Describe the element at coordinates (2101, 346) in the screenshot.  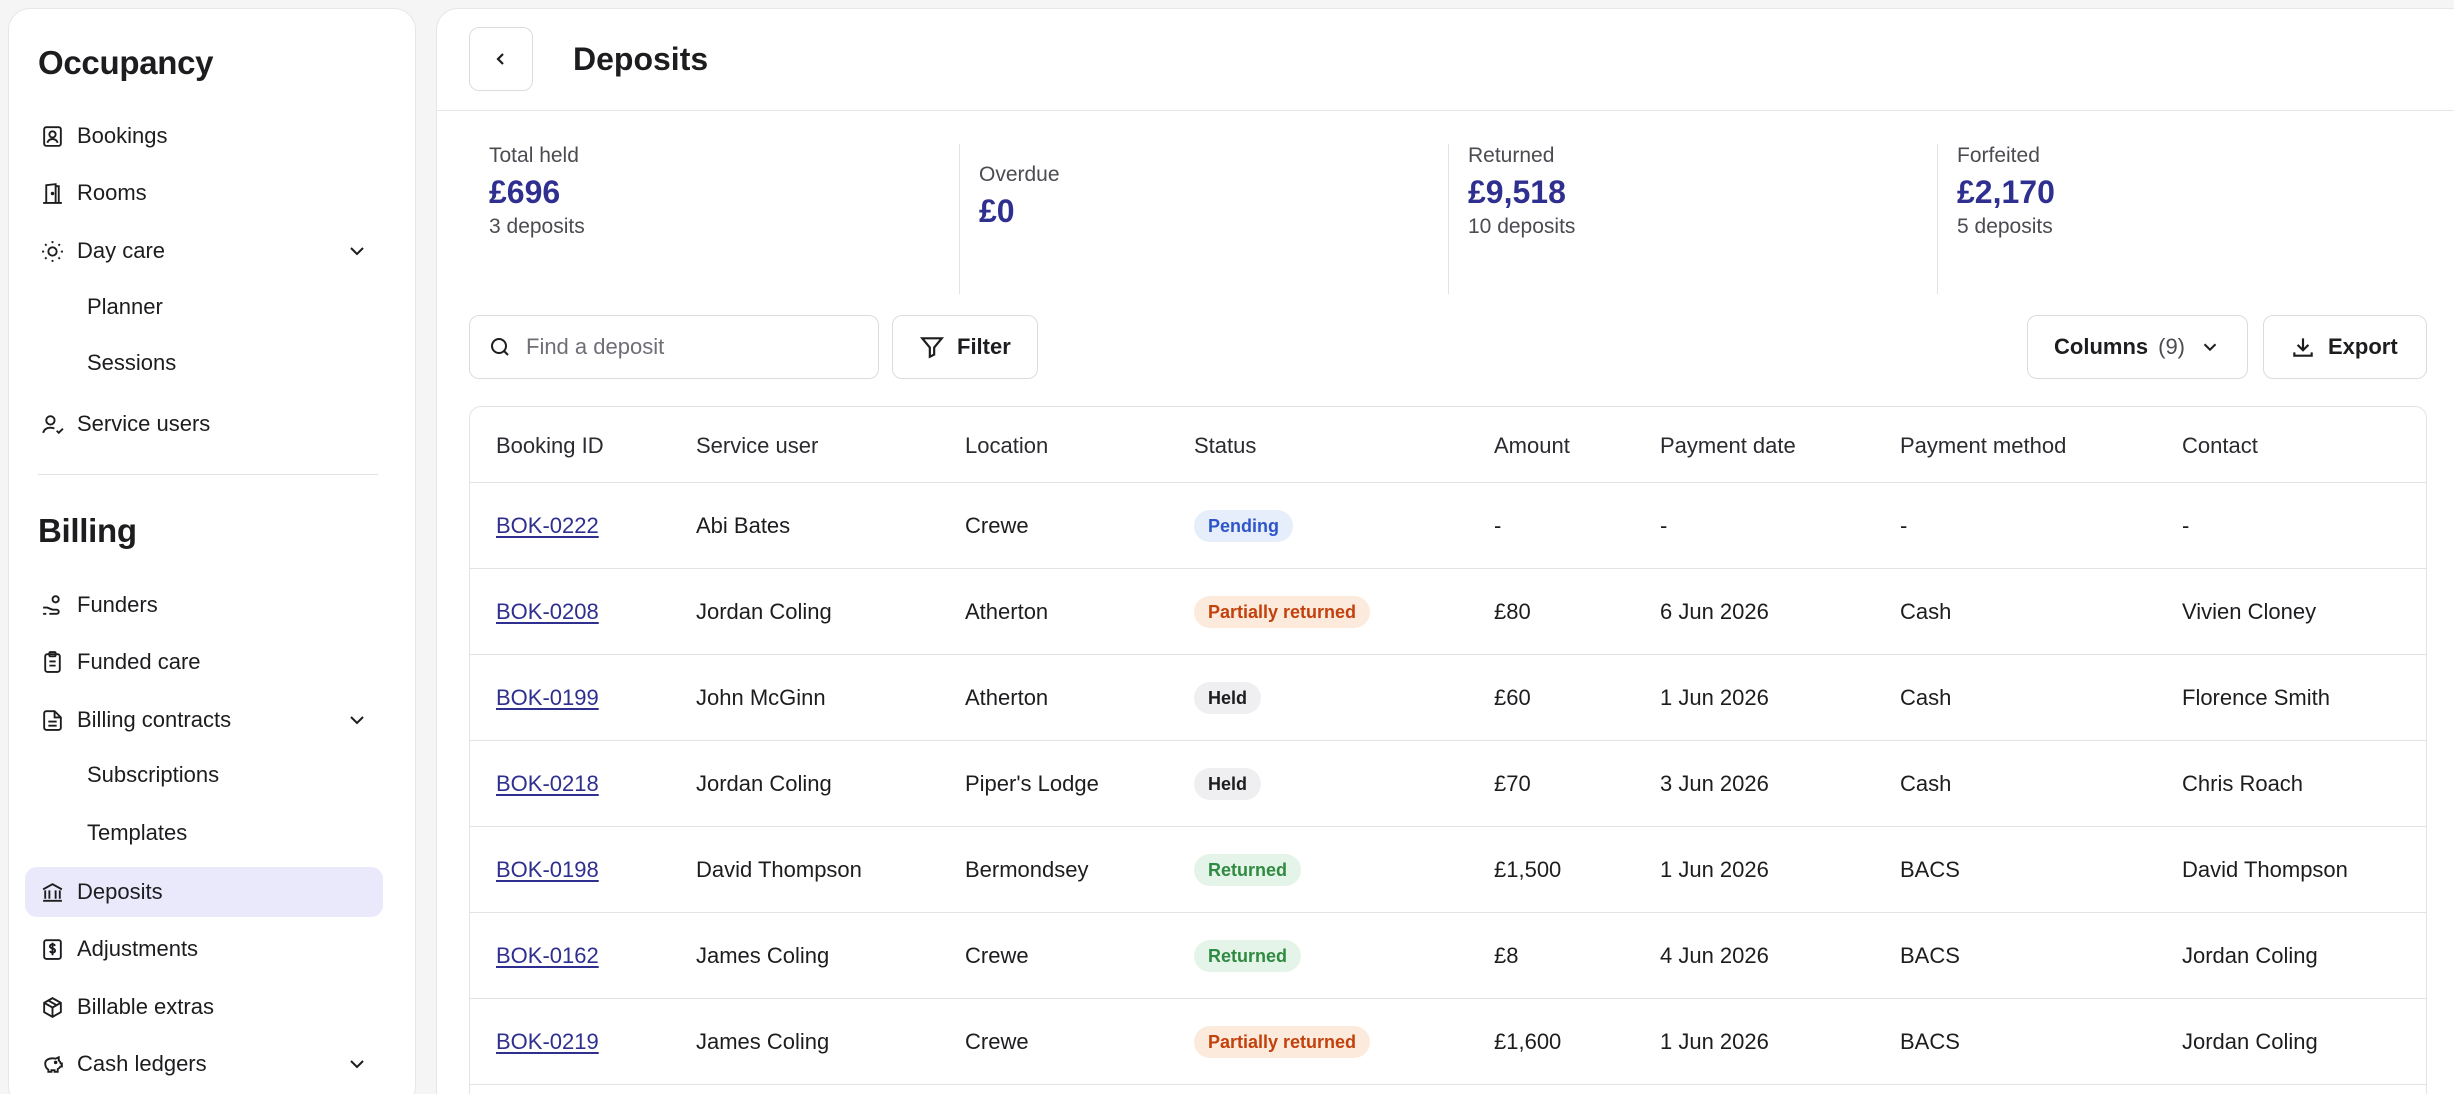
I see `columns-label: Columns` at that location.